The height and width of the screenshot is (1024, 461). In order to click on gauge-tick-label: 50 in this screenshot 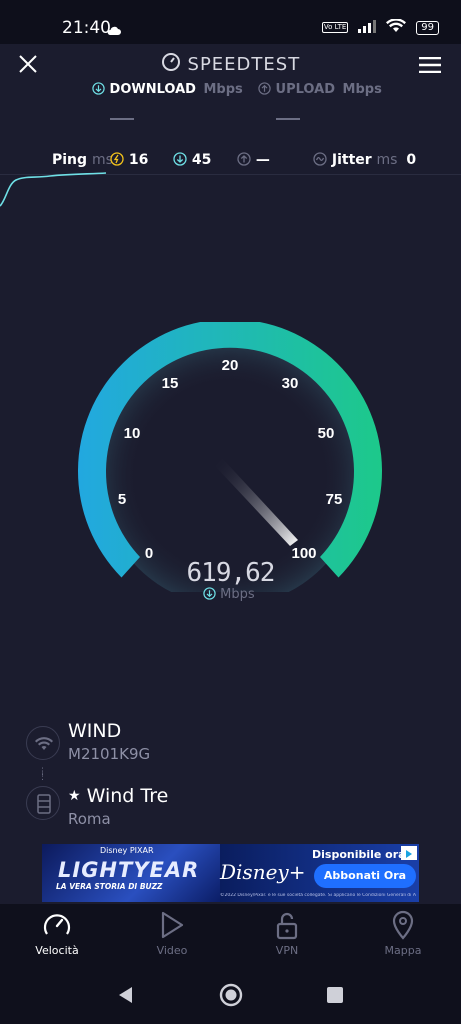, I will do `click(326, 433)`.